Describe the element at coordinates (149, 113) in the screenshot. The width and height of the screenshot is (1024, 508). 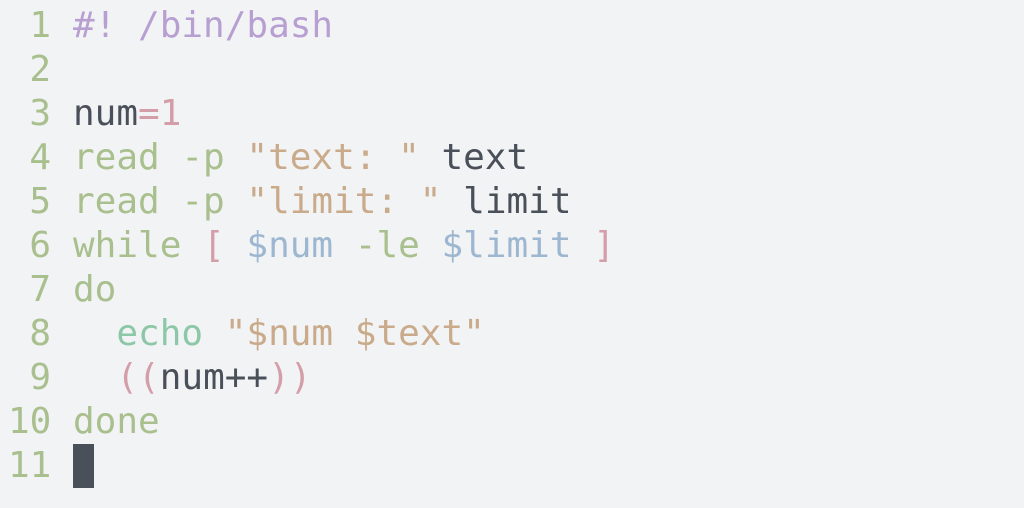
I see `code-token: =` at that location.